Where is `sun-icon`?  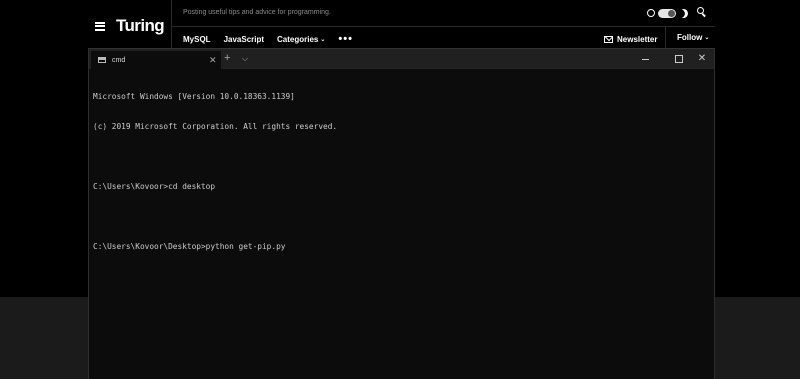
sun-icon is located at coordinates (651, 13).